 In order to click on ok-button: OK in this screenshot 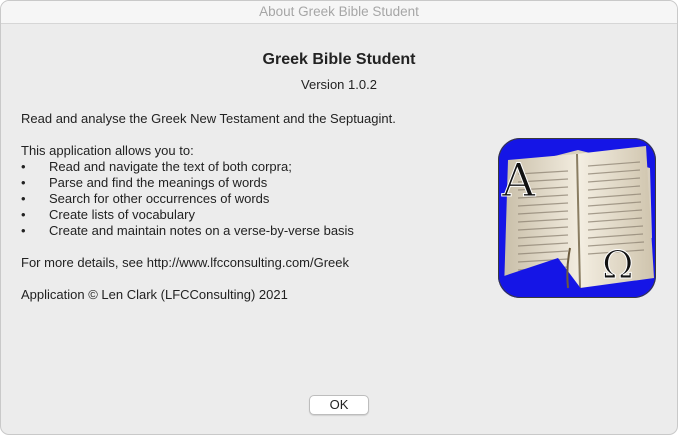, I will do `click(339, 405)`.